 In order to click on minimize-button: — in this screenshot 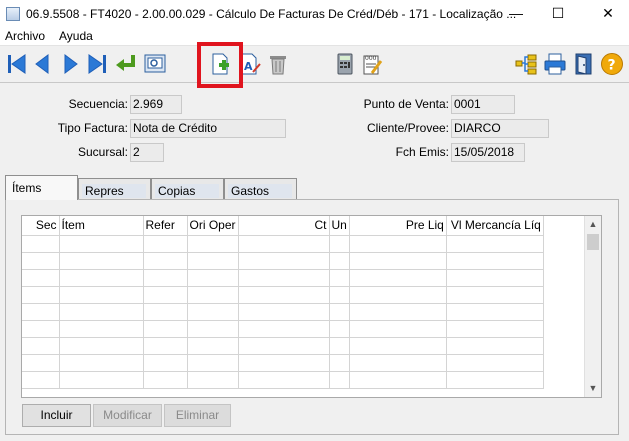, I will do `click(516, 14)`.